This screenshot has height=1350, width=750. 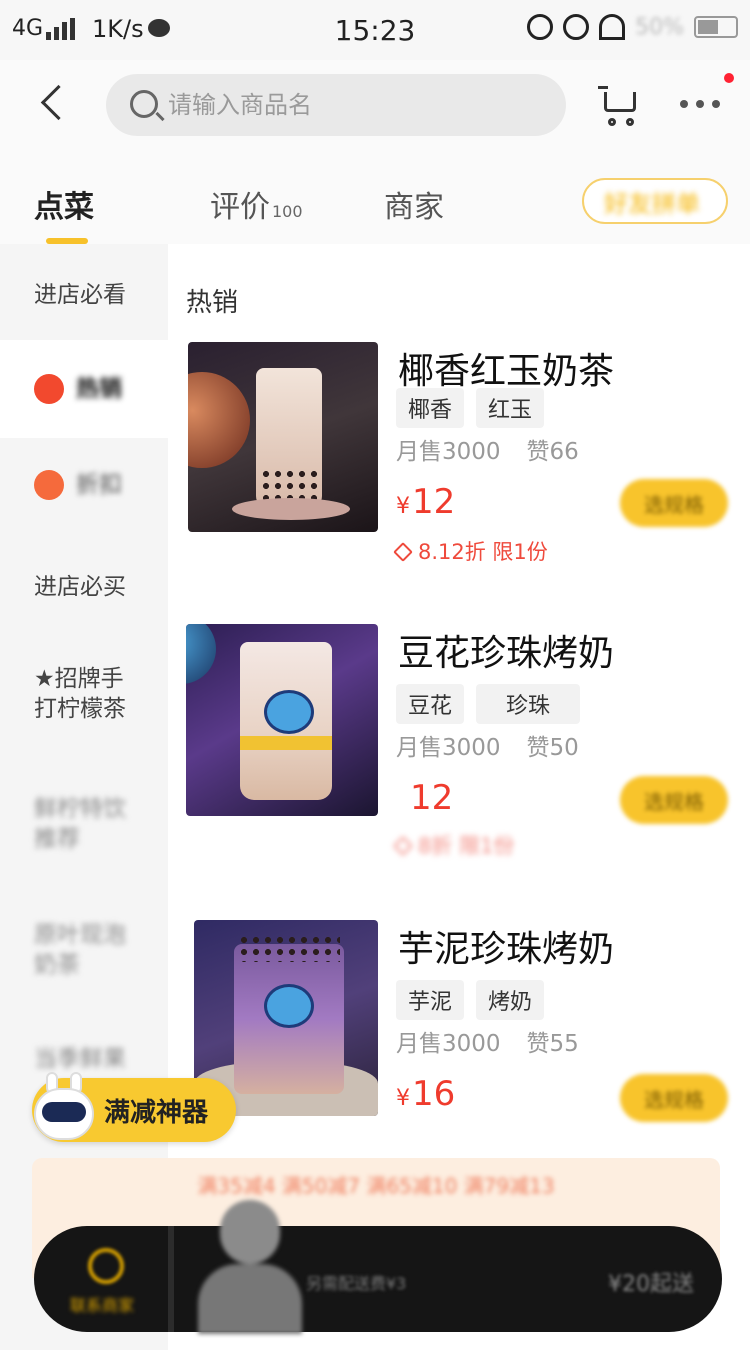 What do you see at coordinates (430, 1000) in the screenshot?
I see `product-tag: 芋泥` at bounding box center [430, 1000].